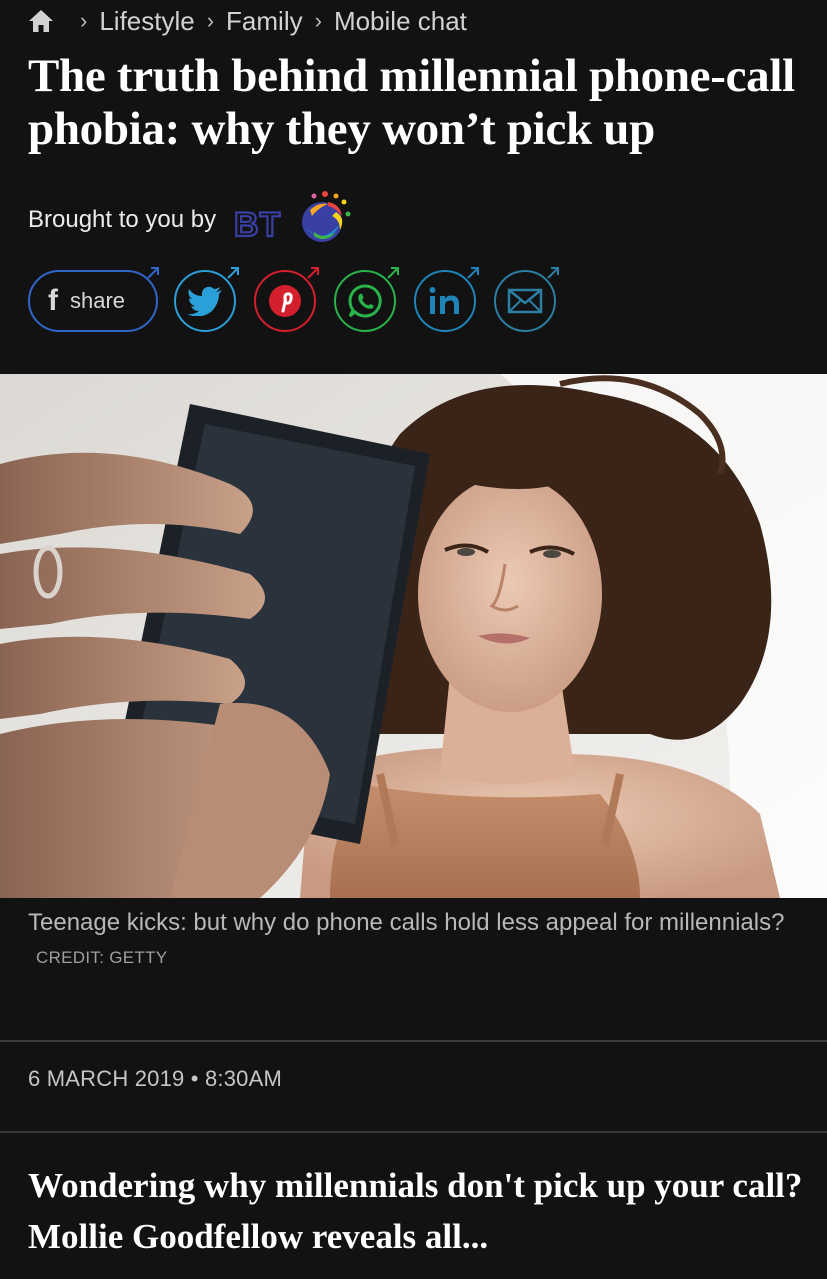 The height and width of the screenshot is (1279, 827). I want to click on linkedin-share-button, so click(446, 299).